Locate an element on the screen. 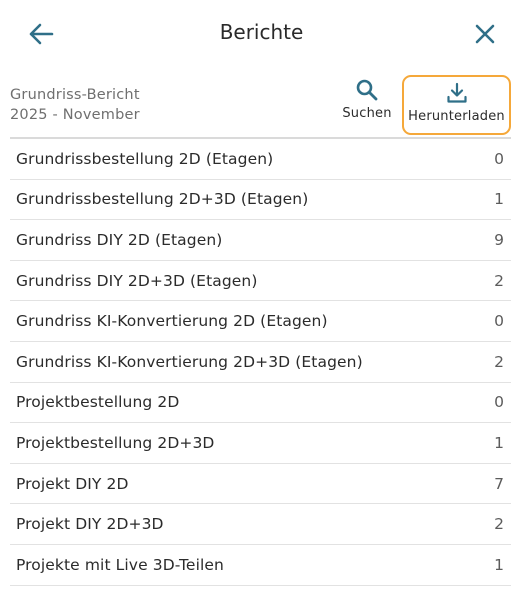 The width and height of the screenshot is (523, 598). list-item: Grundriss DIY 2D+3D (Etagen) 2 is located at coordinates (260, 281).